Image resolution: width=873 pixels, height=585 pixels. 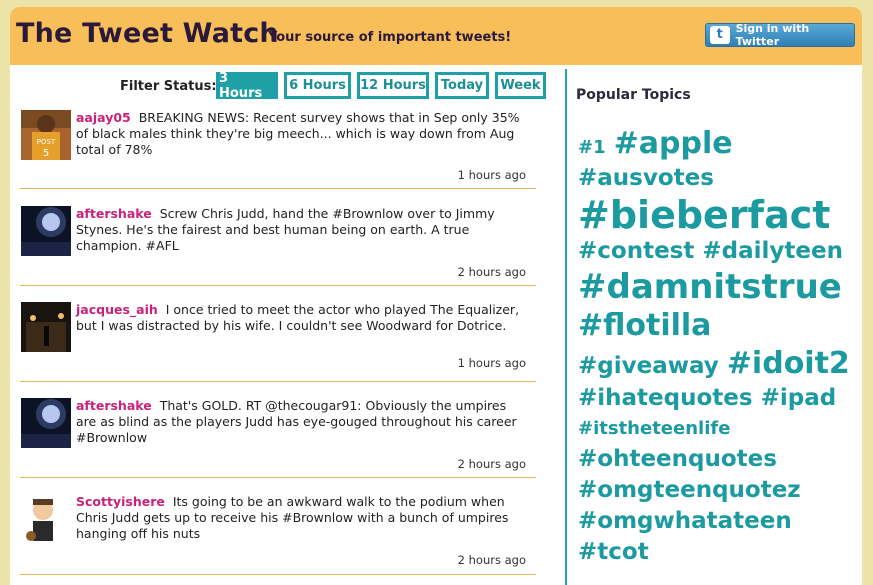 I want to click on topic-tag: #apple, so click(x=673, y=144).